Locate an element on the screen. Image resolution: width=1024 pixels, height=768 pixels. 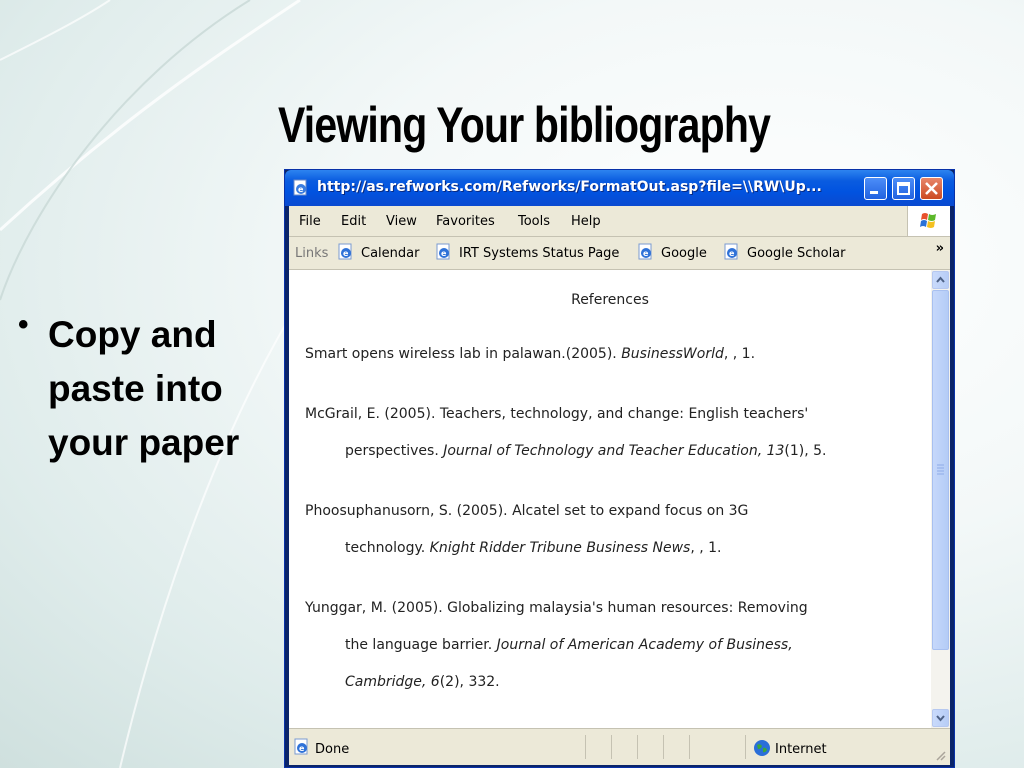
menu-favorites: Favorites is located at coordinates (465, 221).